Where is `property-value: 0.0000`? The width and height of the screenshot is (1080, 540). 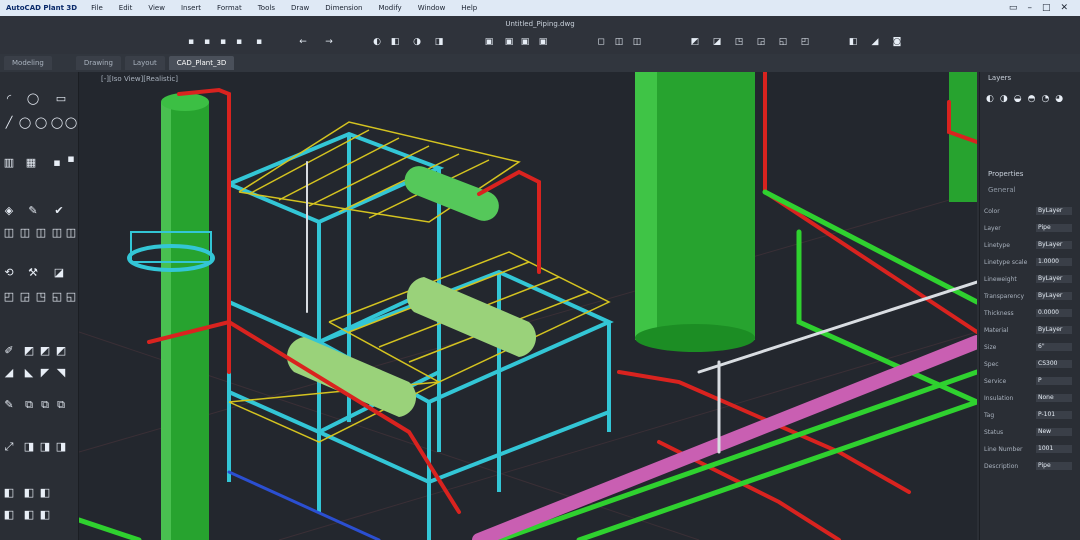
property-value: 0.0000 is located at coordinates (1054, 313).